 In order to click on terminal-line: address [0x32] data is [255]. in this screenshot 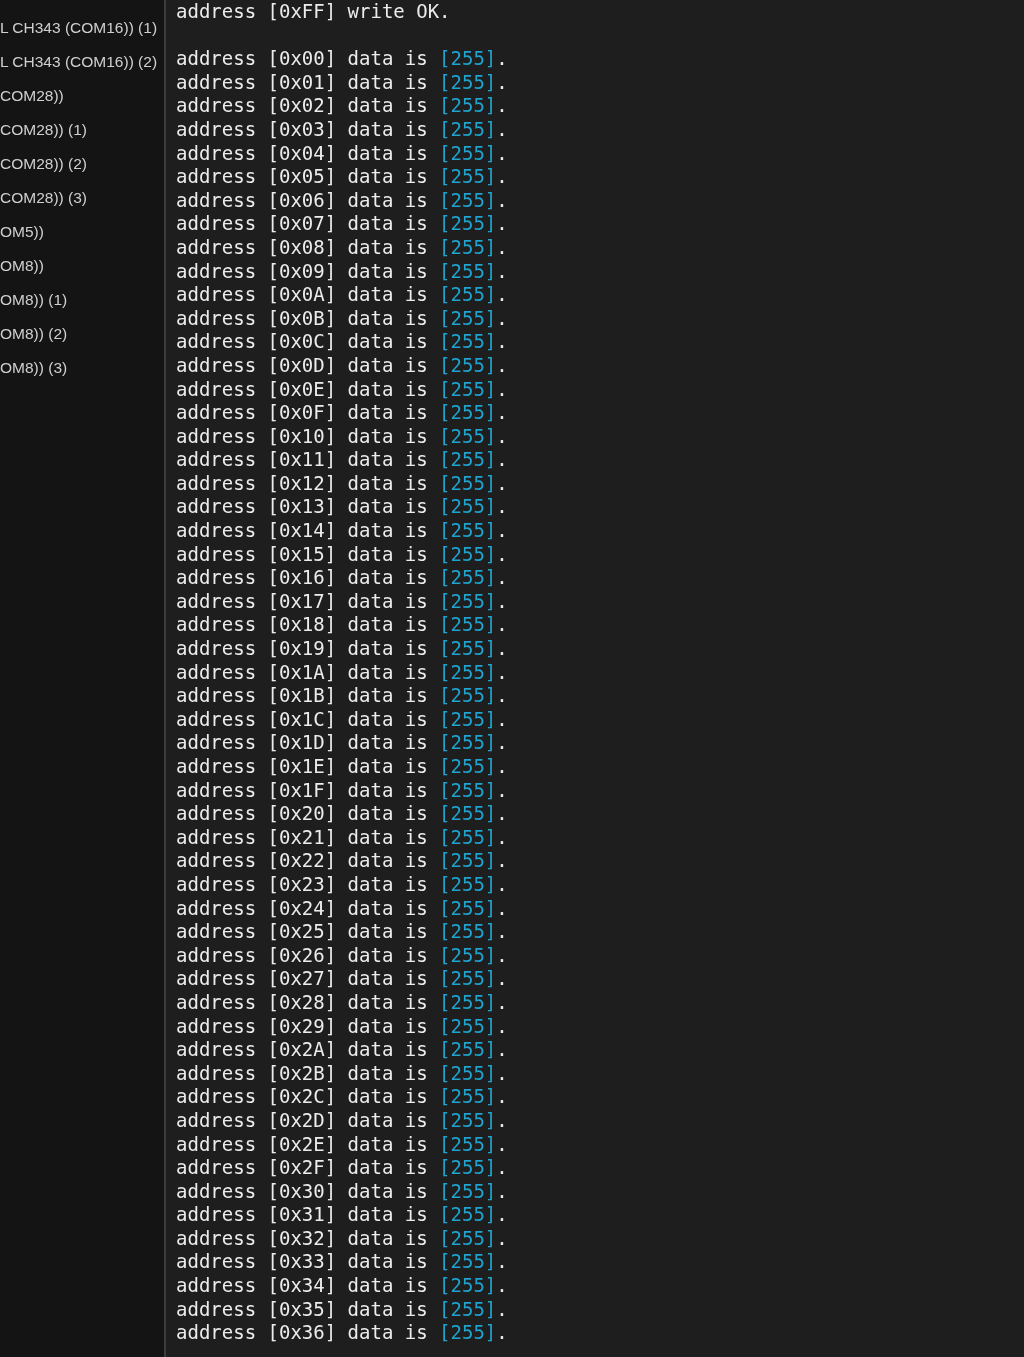, I will do `click(342, 1238)`.